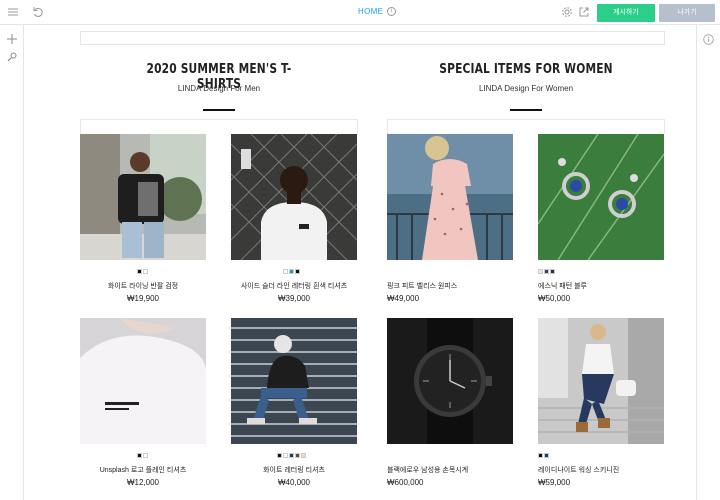 This screenshot has height=500, width=720. Describe the element at coordinates (12, 41) in the screenshot. I see `add-icon` at that location.